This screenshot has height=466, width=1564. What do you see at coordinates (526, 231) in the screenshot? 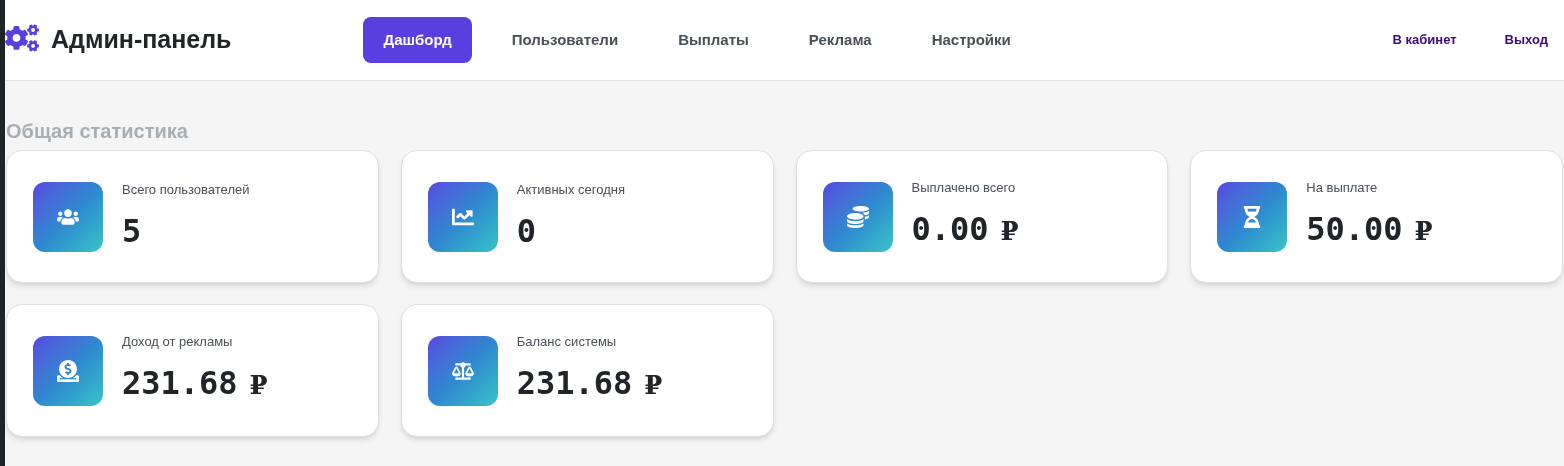
I see `stat-value: 0` at bounding box center [526, 231].